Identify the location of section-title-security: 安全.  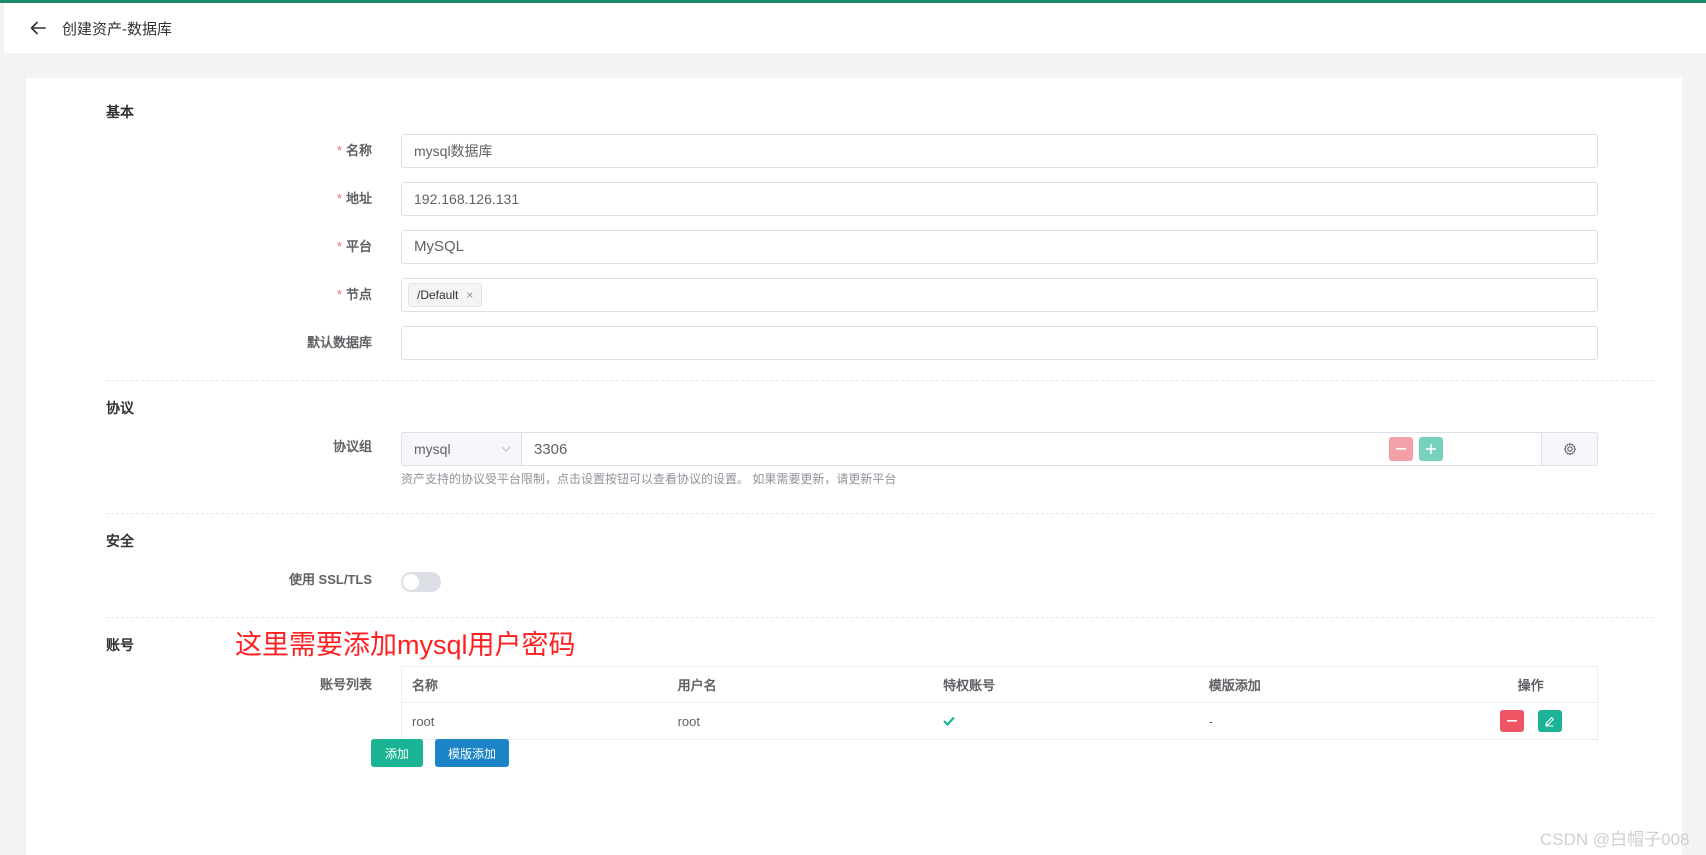
(120, 541).